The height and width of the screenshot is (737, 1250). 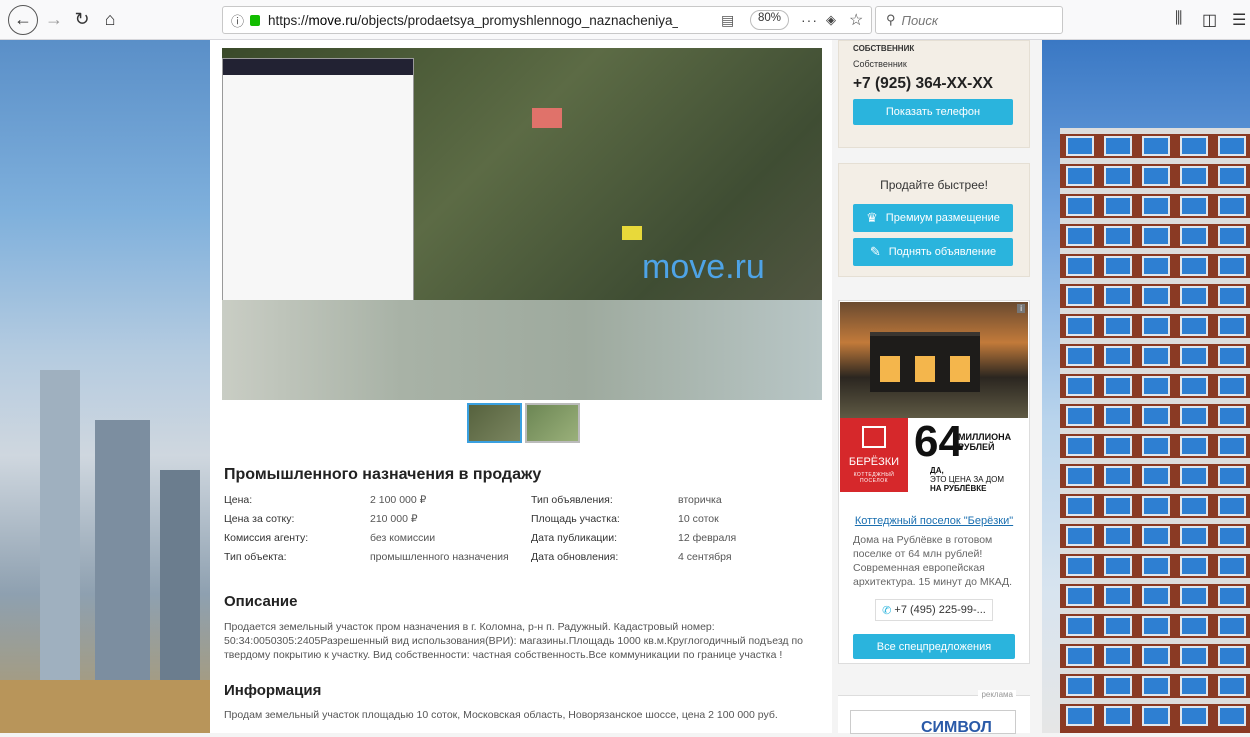 What do you see at coordinates (255, 557) in the screenshot?
I see `property-label: Тип объекта:` at bounding box center [255, 557].